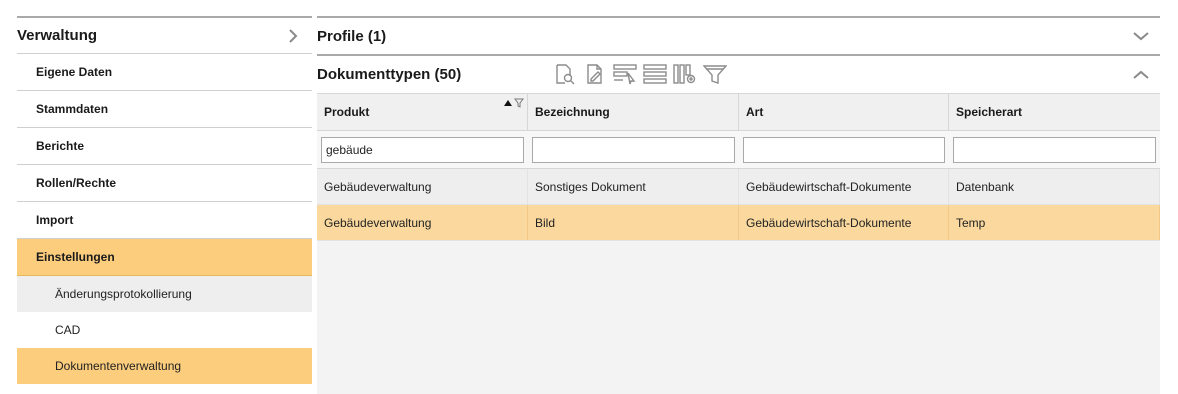 Image resolution: width=1178 pixels, height=394 pixels. I want to click on filter-icon, so click(715, 74).